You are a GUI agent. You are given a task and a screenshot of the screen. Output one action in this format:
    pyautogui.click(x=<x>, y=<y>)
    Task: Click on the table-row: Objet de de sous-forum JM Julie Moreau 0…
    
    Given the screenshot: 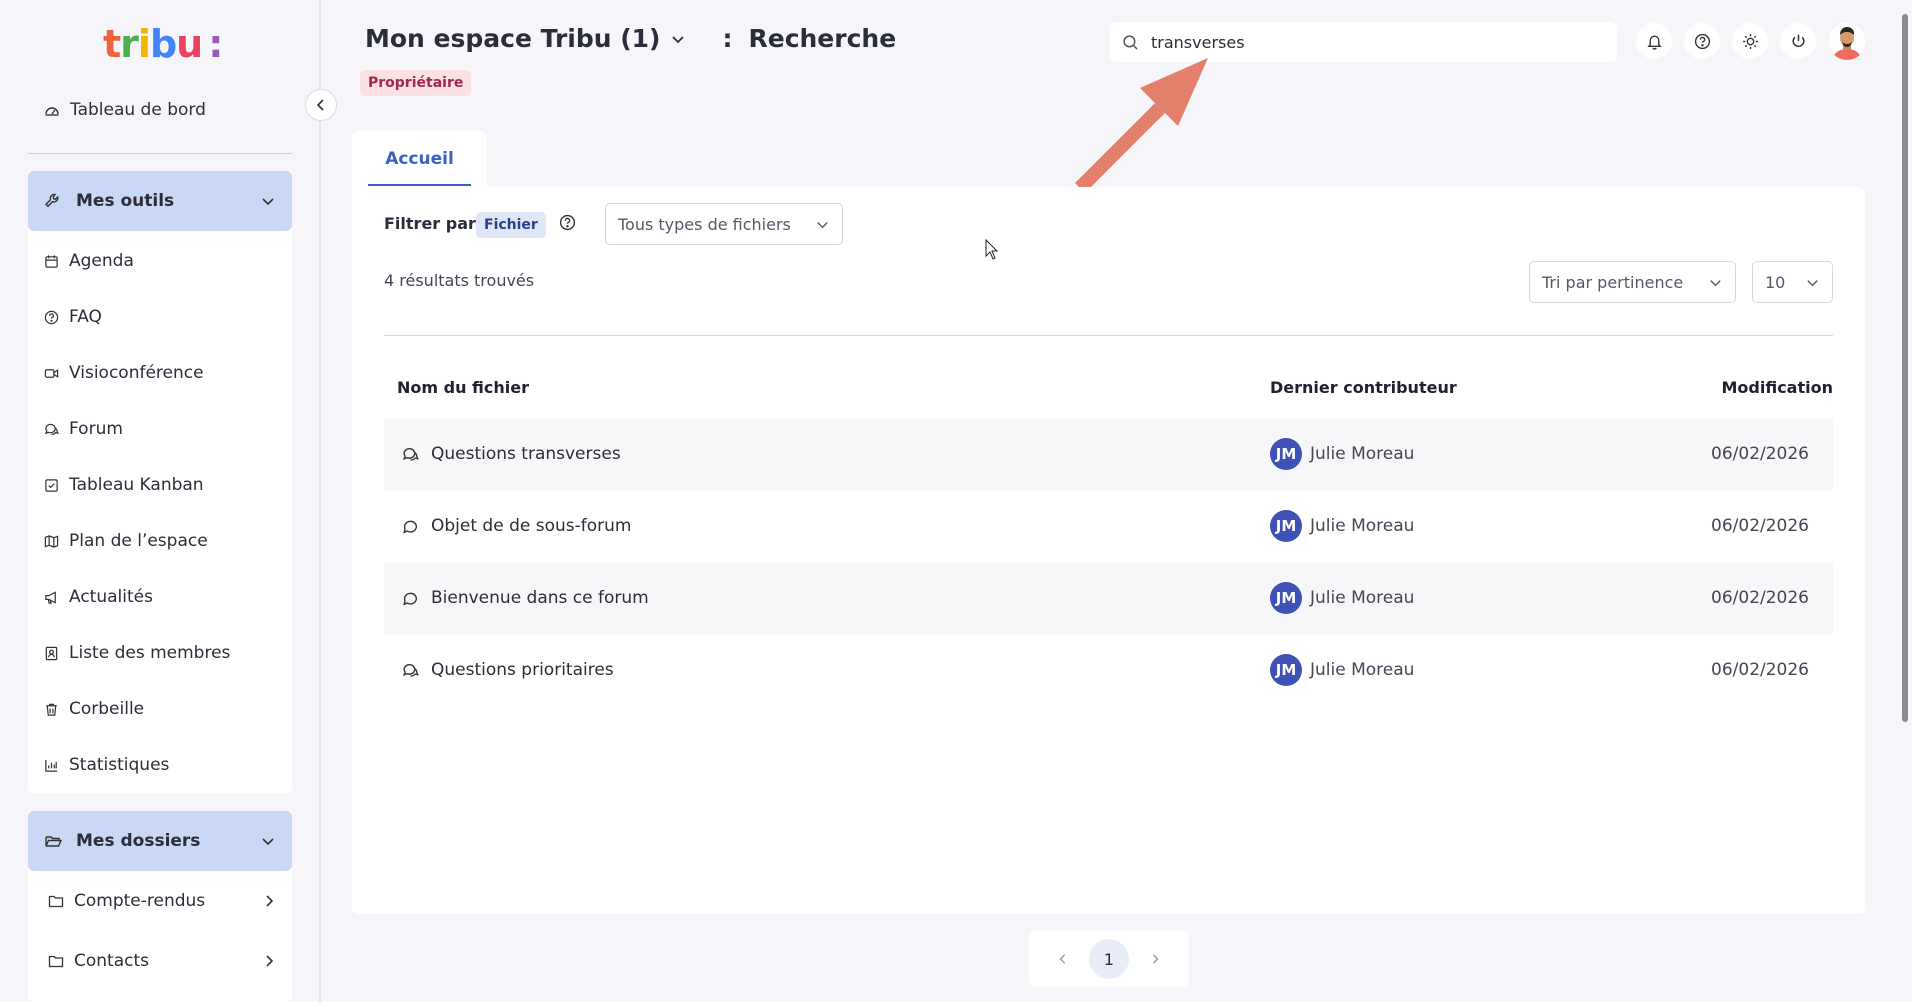 What is the action you would take?
    pyautogui.click(x=1108, y=526)
    